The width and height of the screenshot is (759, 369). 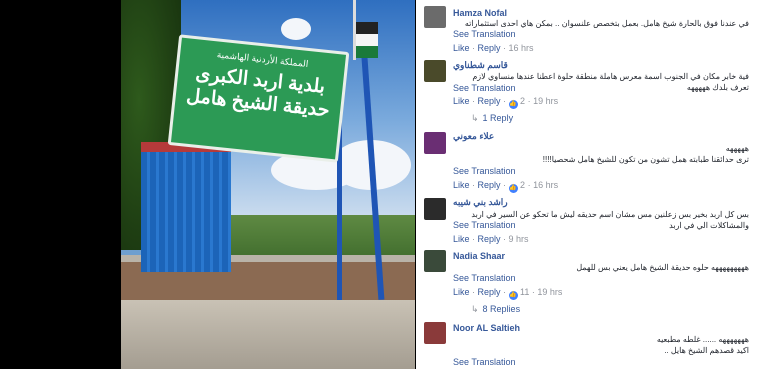 I want to click on like-count: 11, so click(x=524, y=292).